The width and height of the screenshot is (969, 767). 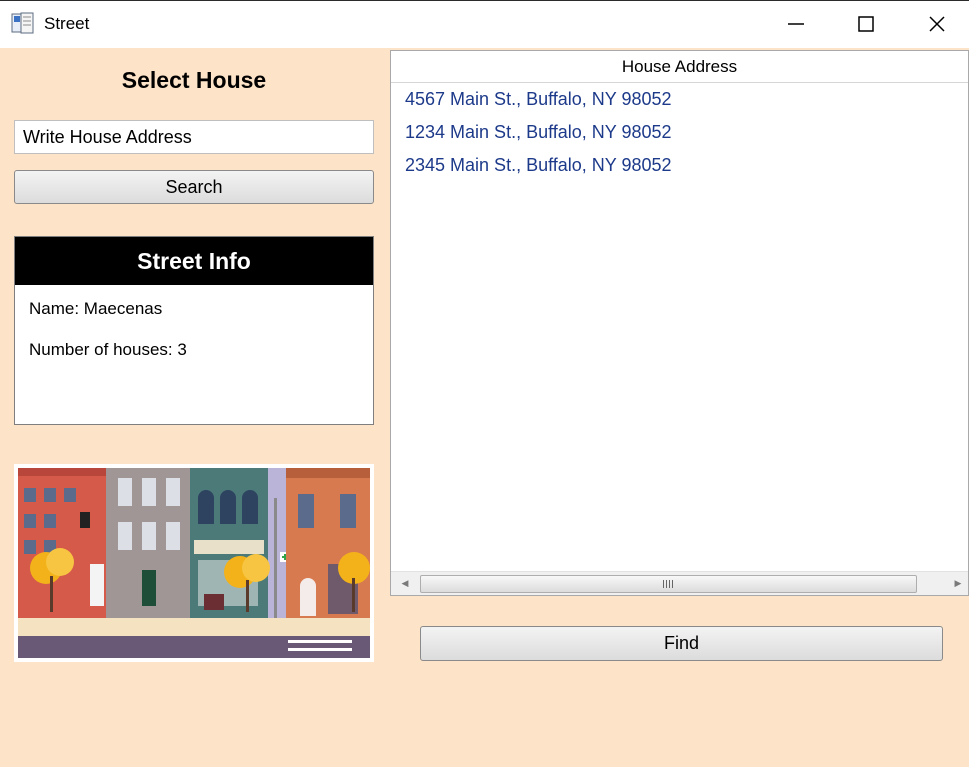 I want to click on close-button, so click(x=937, y=24).